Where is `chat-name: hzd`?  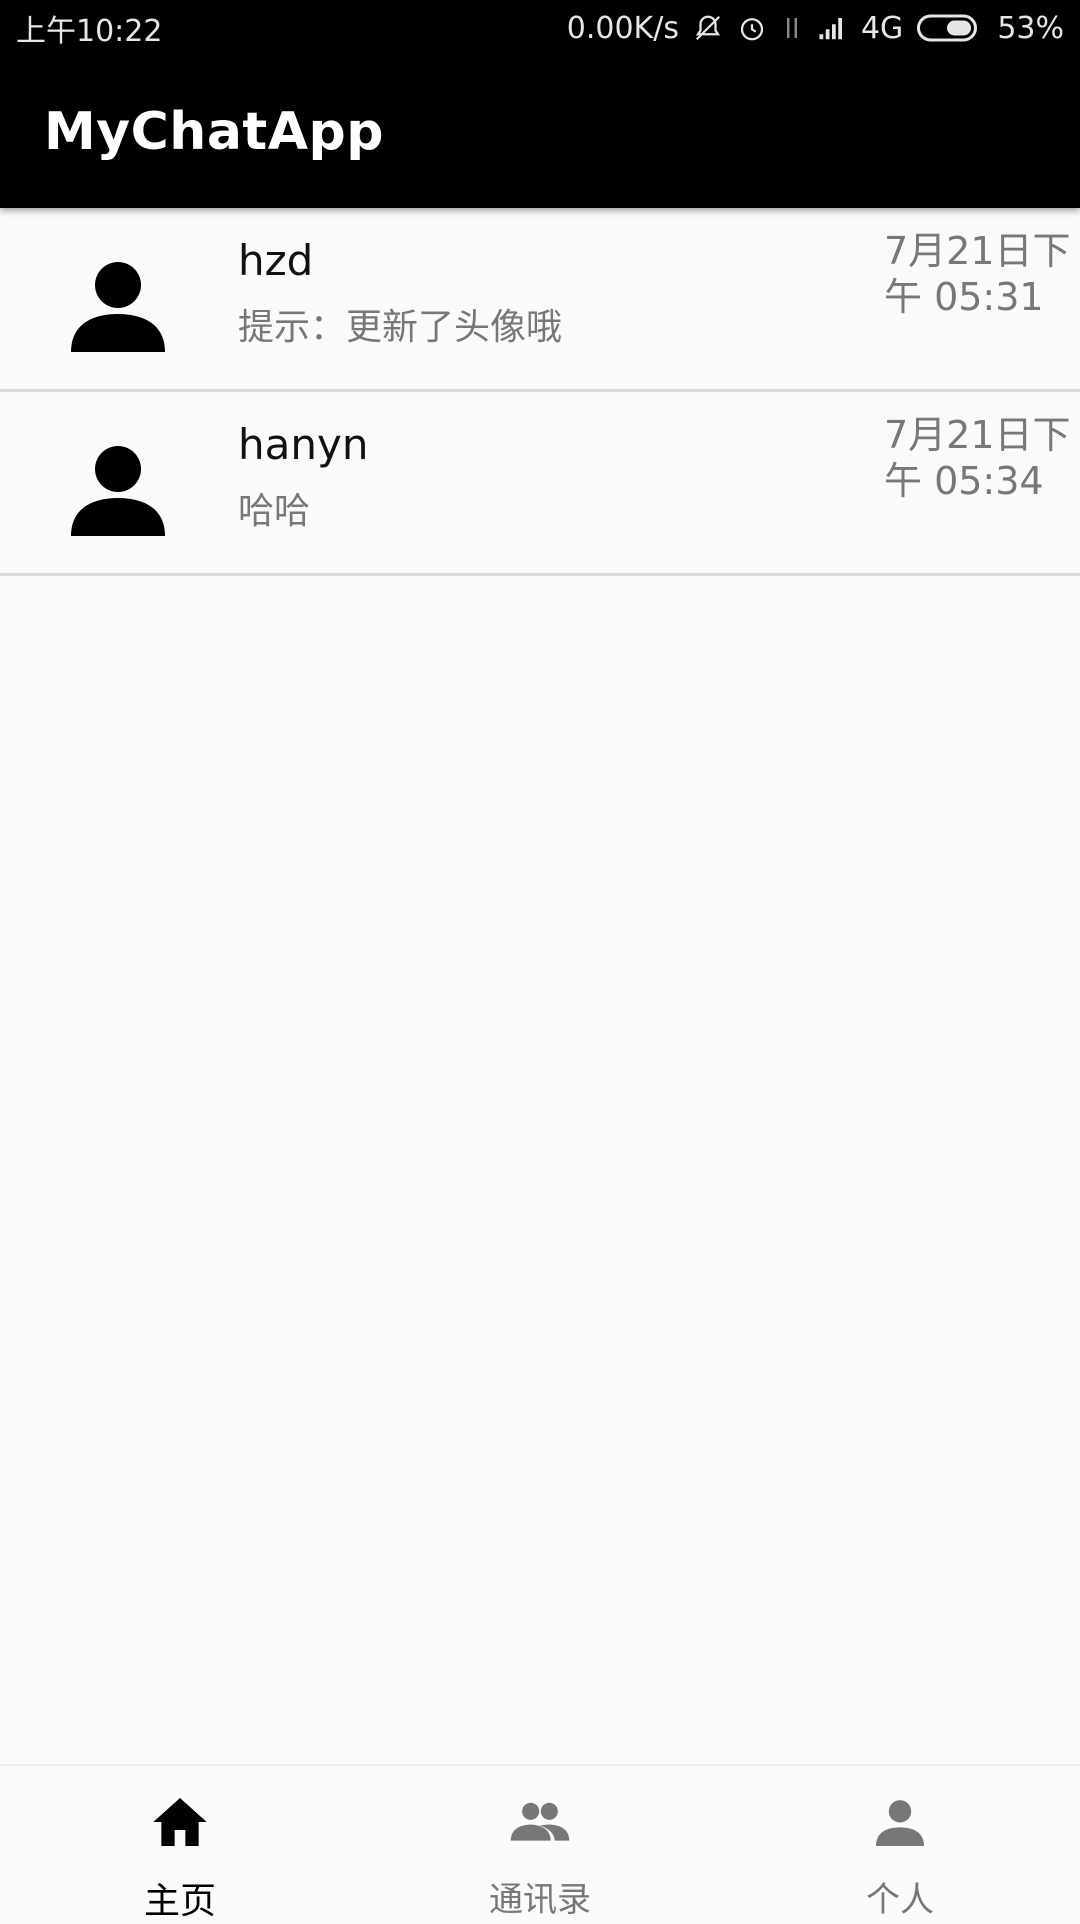
chat-name: hzd is located at coordinates (276, 260).